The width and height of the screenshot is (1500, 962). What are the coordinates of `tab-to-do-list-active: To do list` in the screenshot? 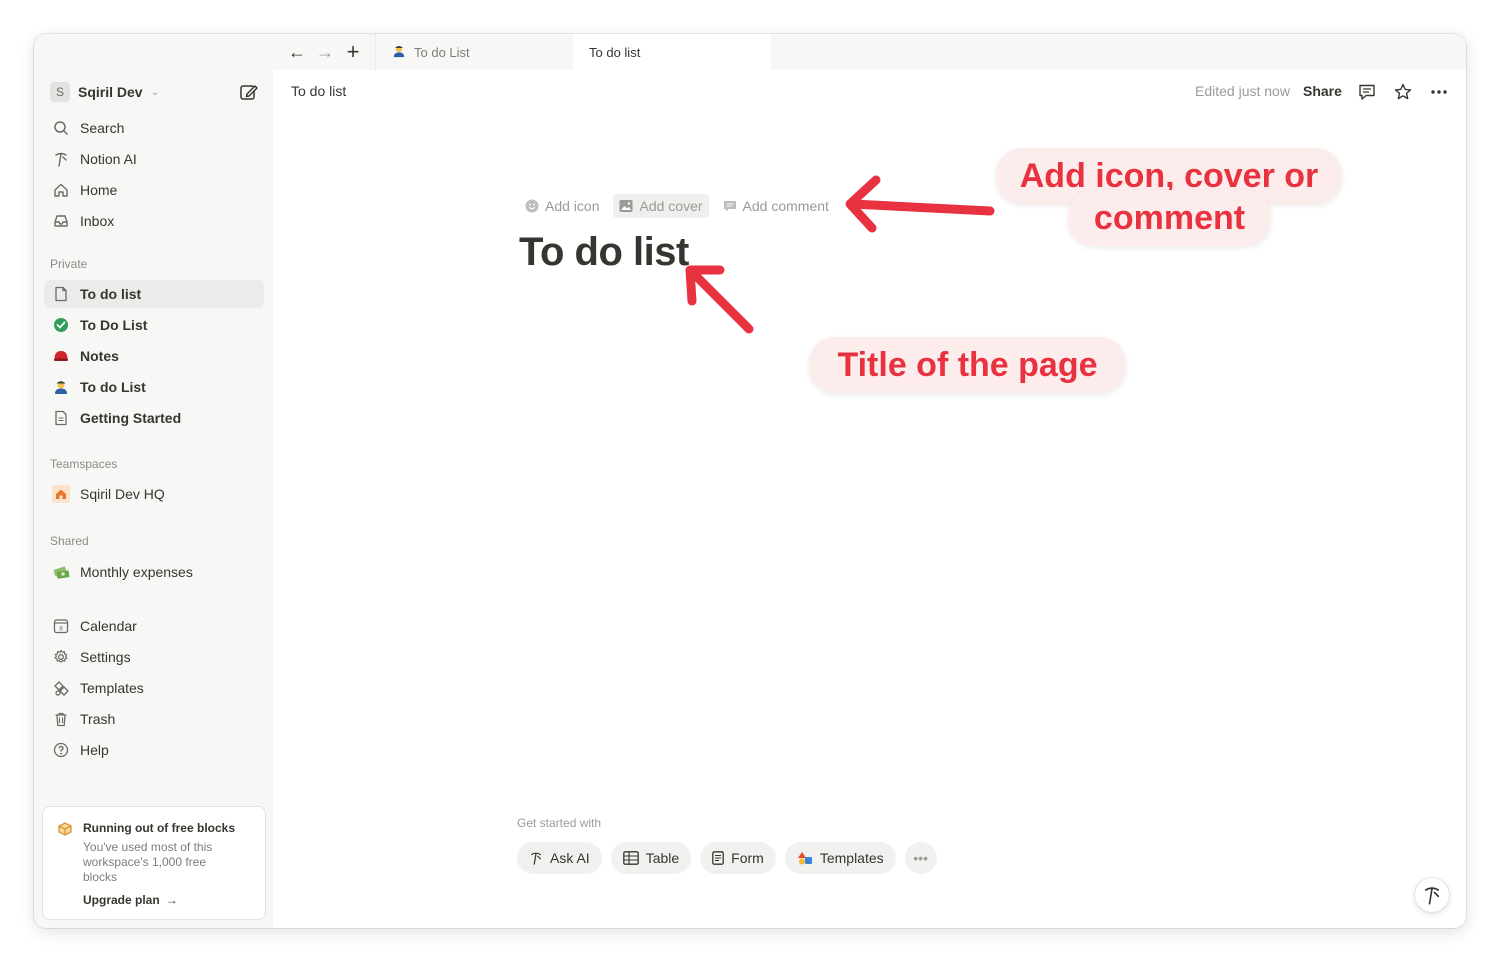 It's located at (672, 52).